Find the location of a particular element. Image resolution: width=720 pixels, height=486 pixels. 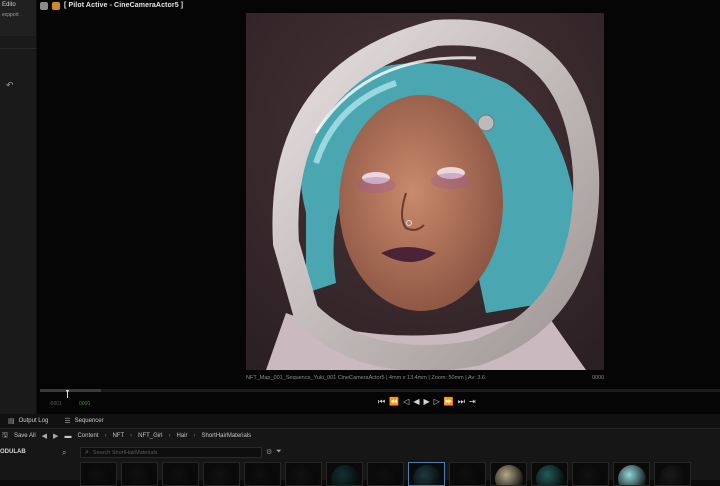

folder-icon: ▬ is located at coordinates (68, 436).